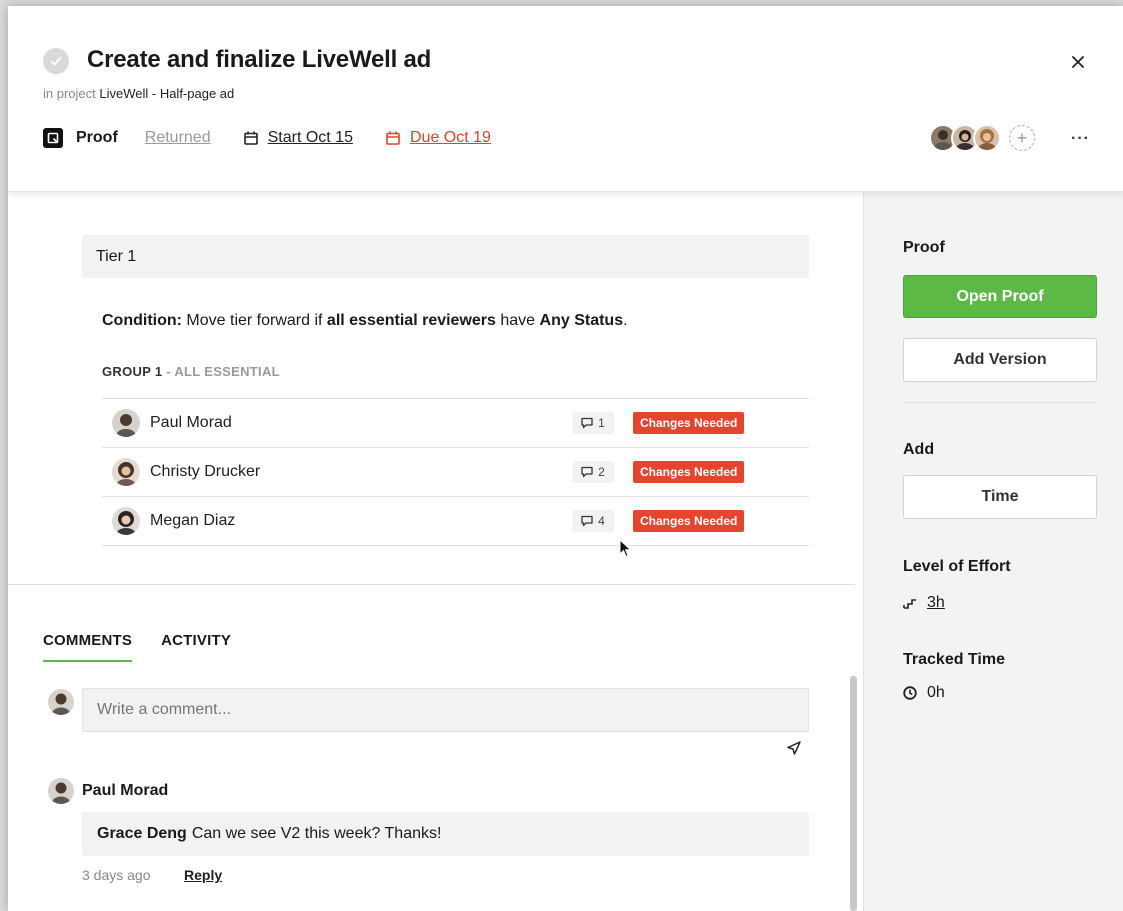  Describe the element at coordinates (445, 710) in the screenshot. I see `comment-input` at that location.